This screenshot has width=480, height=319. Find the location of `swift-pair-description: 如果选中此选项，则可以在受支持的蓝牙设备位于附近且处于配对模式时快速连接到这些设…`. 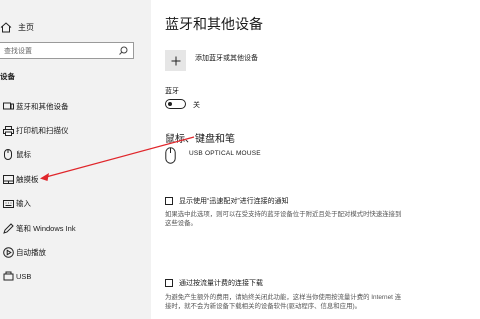

swift-pair-description: 如果选中此选项，则可以在受支持的蓝牙设备位于附近且处于配对模式时快速连接到这些设… is located at coordinates (283, 219).